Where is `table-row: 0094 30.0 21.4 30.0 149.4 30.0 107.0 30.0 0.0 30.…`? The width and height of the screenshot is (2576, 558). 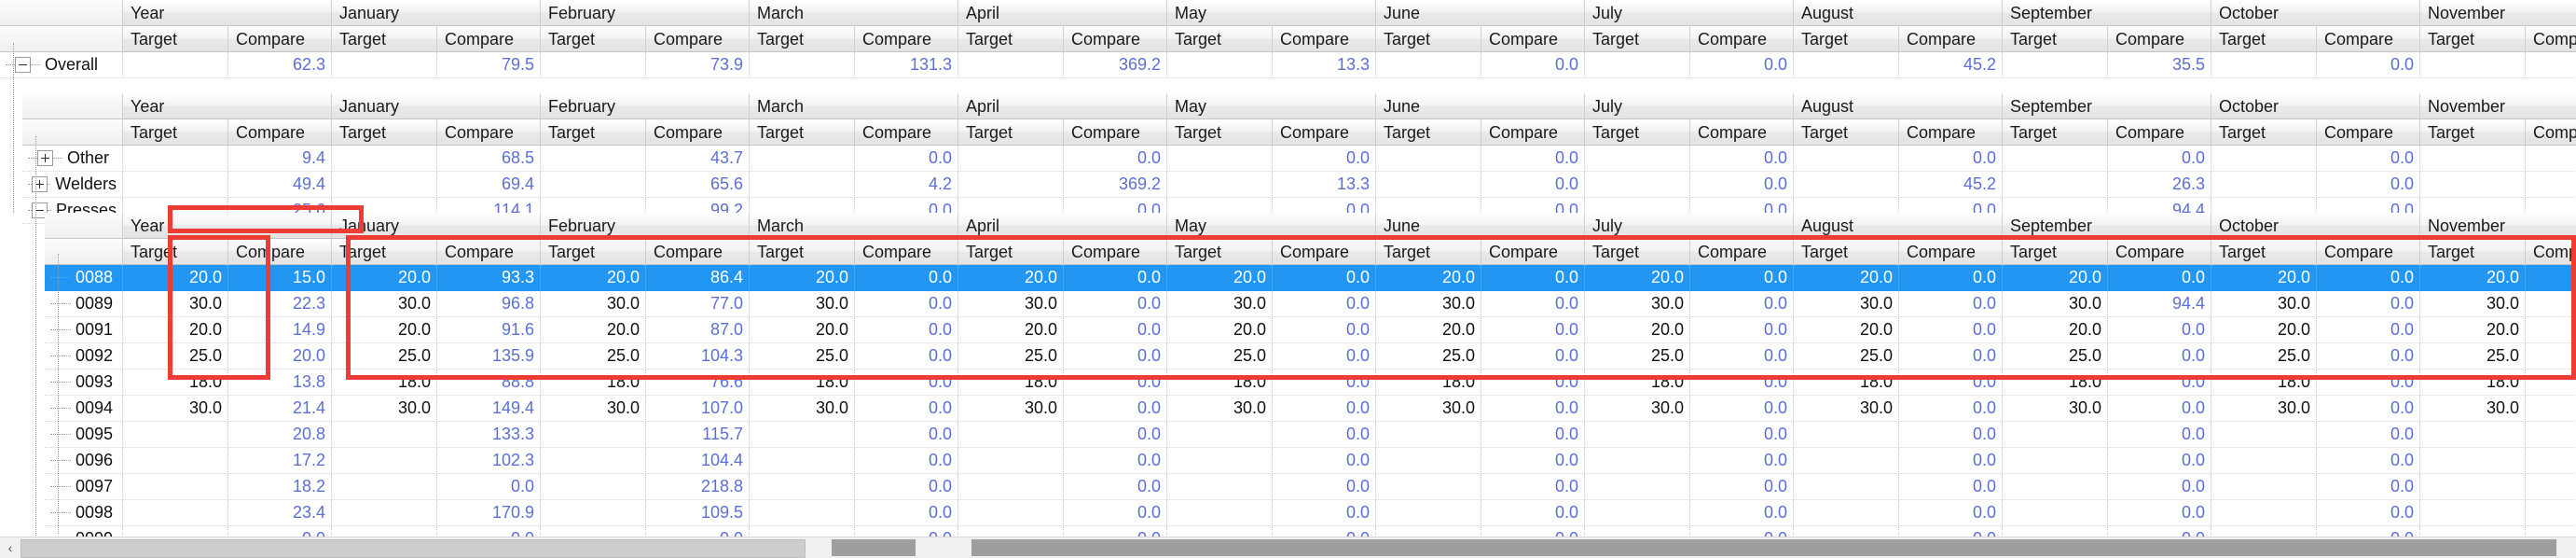 table-row: 0094 30.0 21.4 30.0 149.4 30.0 107.0 30.0 0.0 30.… is located at coordinates (1310, 409).